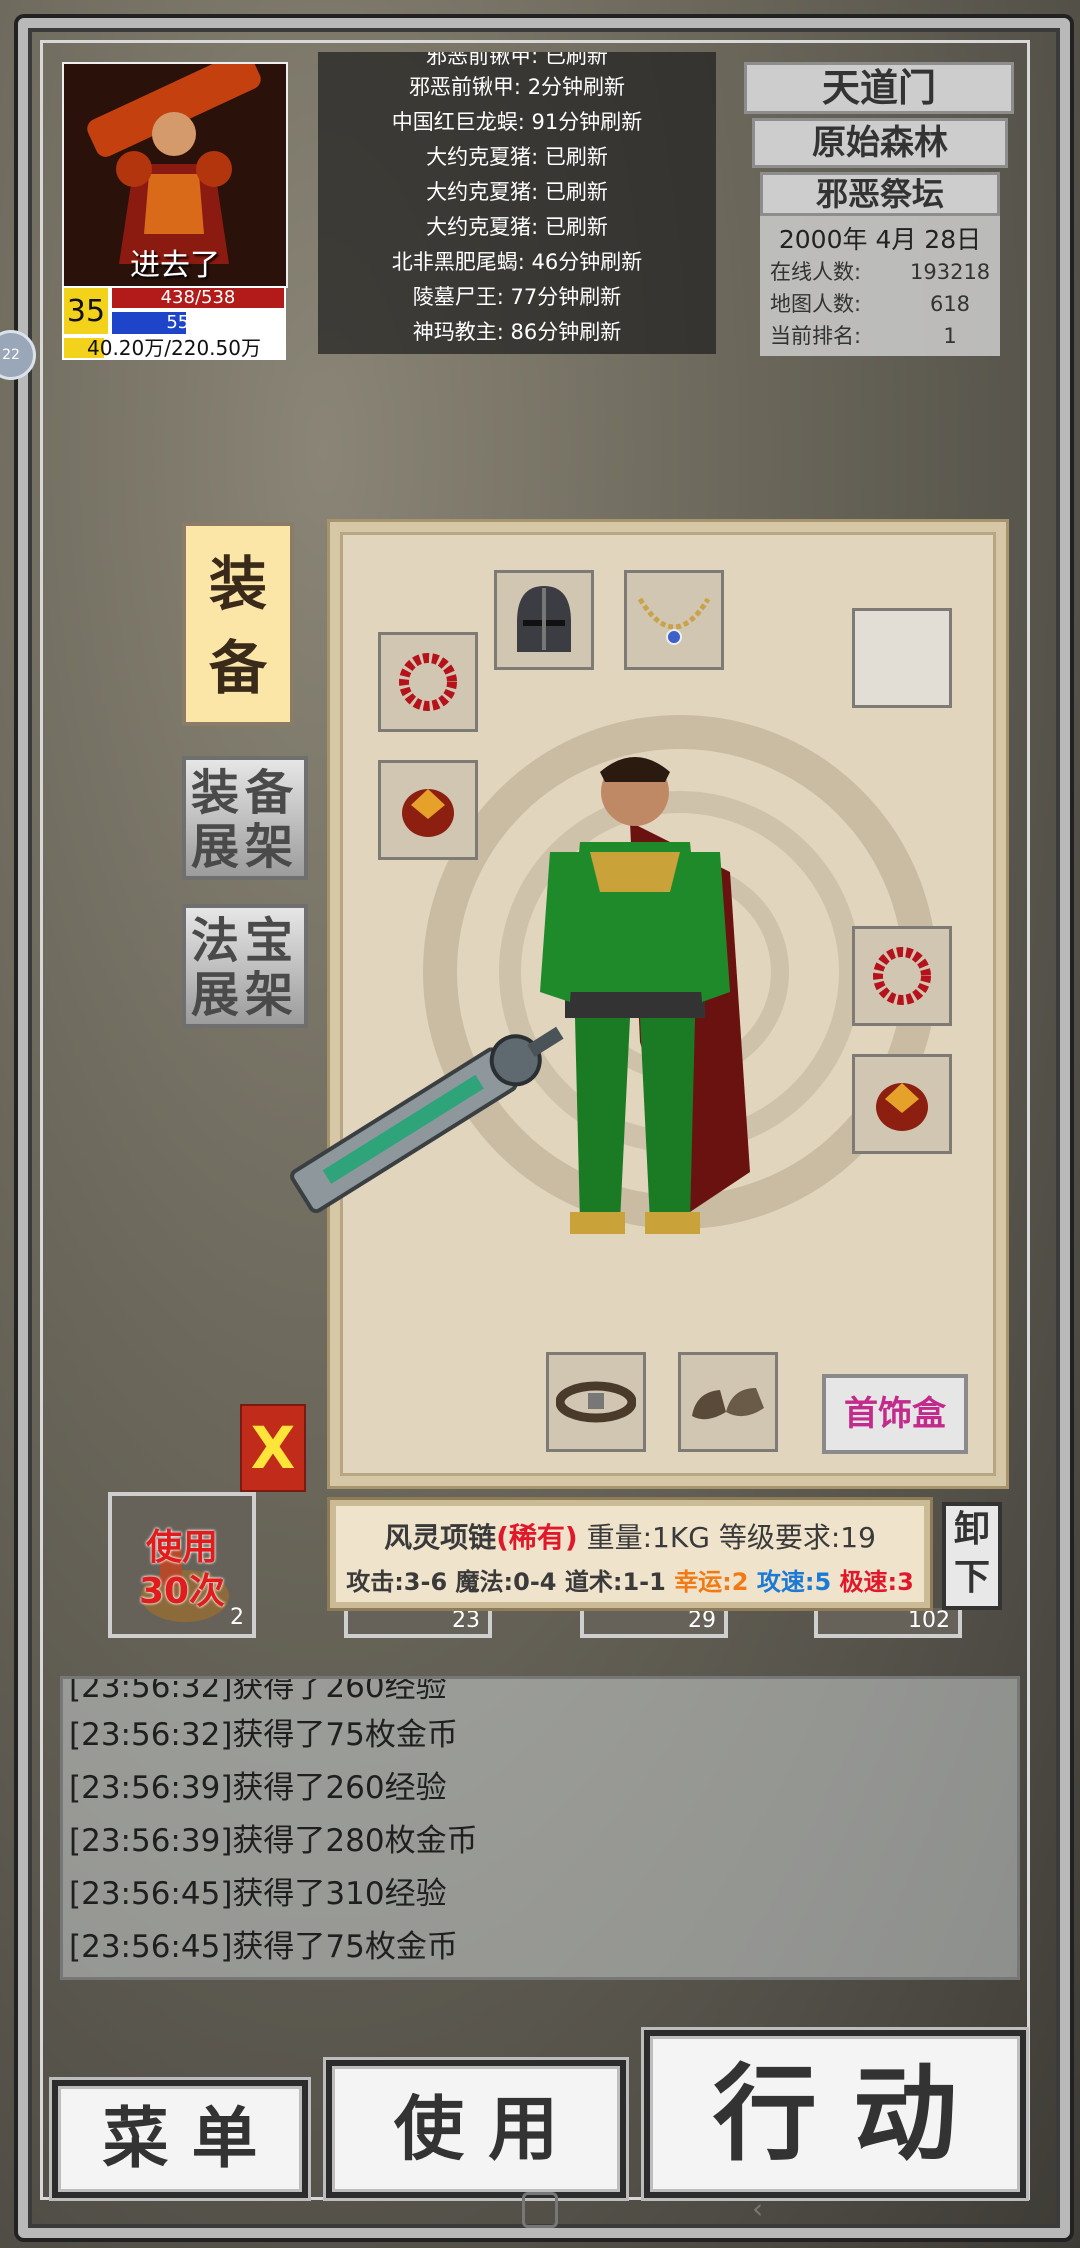 The image size is (1080, 2248). What do you see at coordinates (972, 1556) in the screenshot?
I see `unequip-button: 卸 下` at bounding box center [972, 1556].